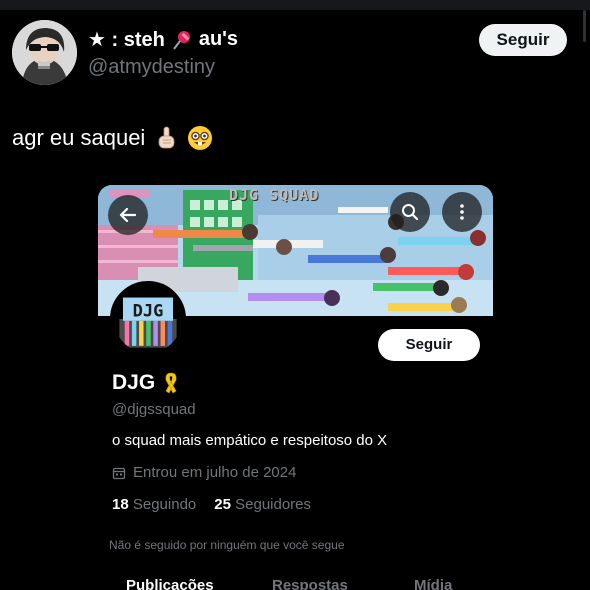  I want to click on more-options-button, so click(462, 212).